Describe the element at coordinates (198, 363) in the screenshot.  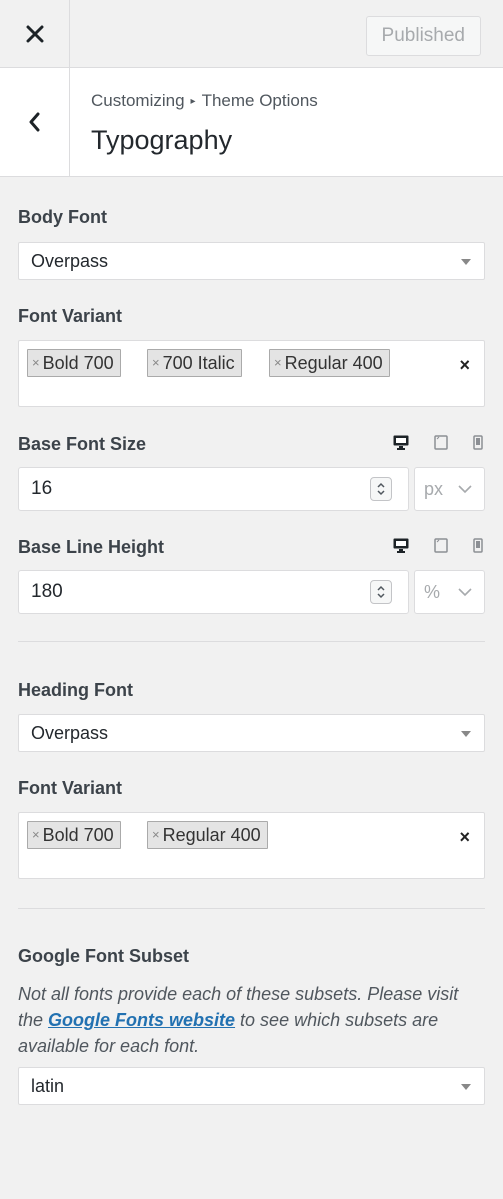
I see `variant-tag-label: 700 Italic` at that location.